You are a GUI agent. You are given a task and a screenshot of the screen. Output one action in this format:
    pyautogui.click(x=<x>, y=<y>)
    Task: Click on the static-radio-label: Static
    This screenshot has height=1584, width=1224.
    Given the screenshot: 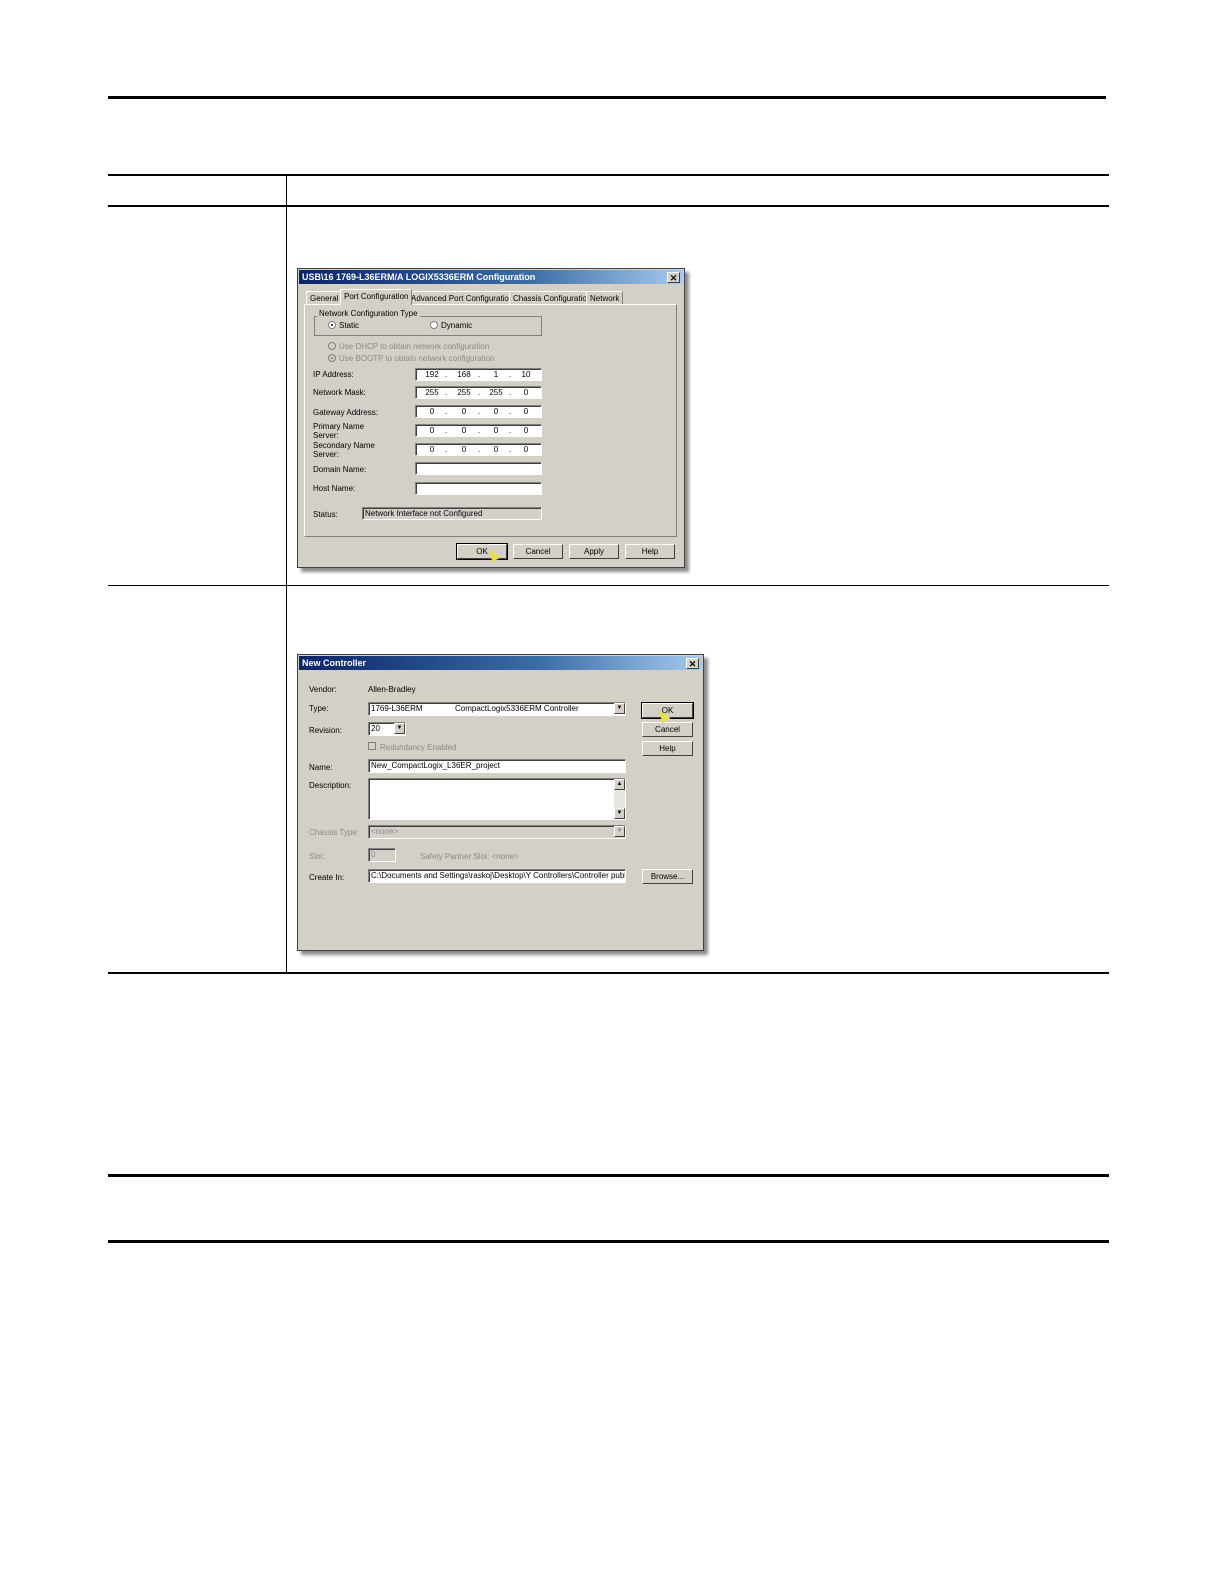 What is the action you would take?
    pyautogui.click(x=349, y=325)
    